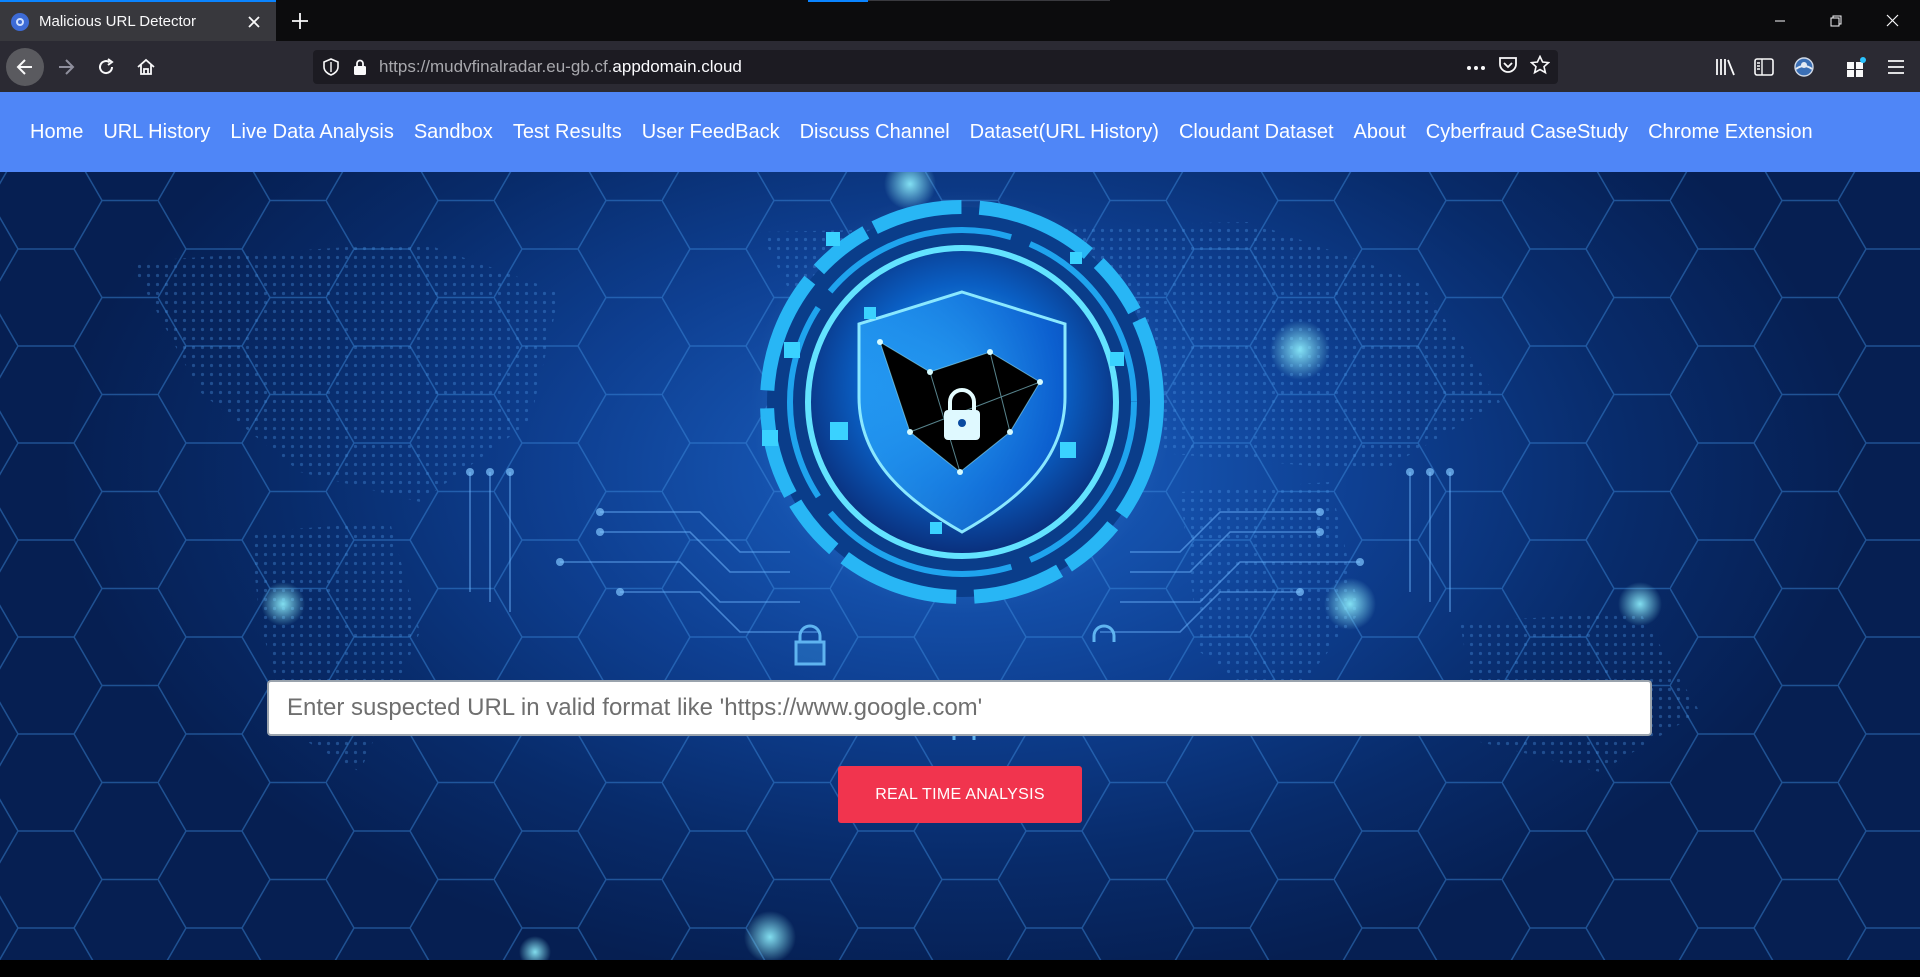 This screenshot has height=977, width=1920. What do you see at coordinates (56, 132) in the screenshot?
I see `nav-link-home: Home` at bounding box center [56, 132].